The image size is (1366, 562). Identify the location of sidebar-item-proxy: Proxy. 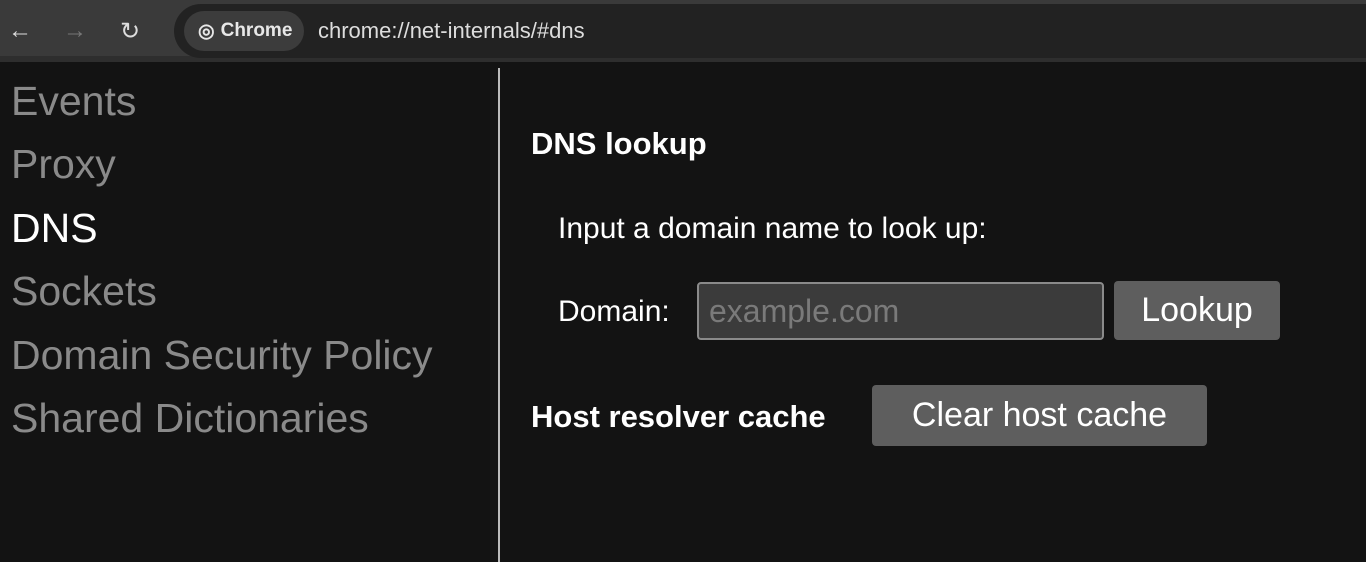
(63, 164).